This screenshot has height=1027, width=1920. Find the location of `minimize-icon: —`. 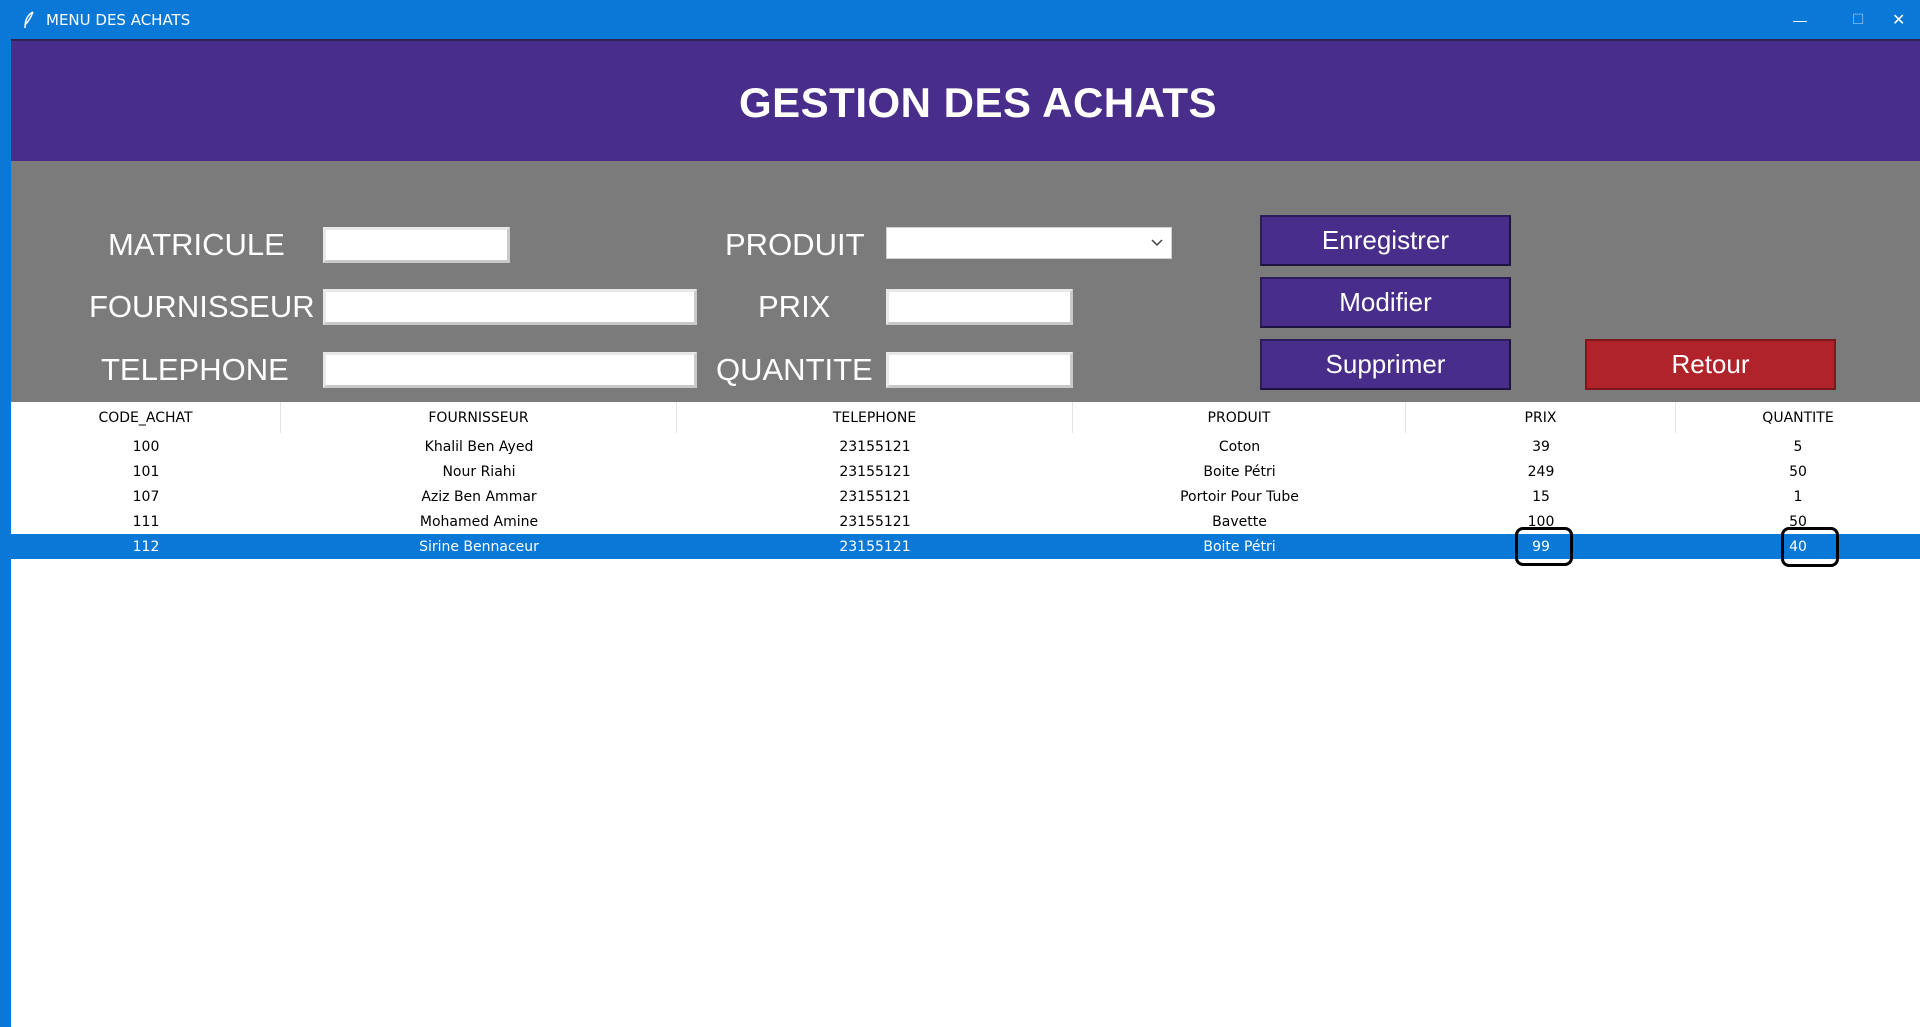

minimize-icon: — is located at coordinates (1800, 19).